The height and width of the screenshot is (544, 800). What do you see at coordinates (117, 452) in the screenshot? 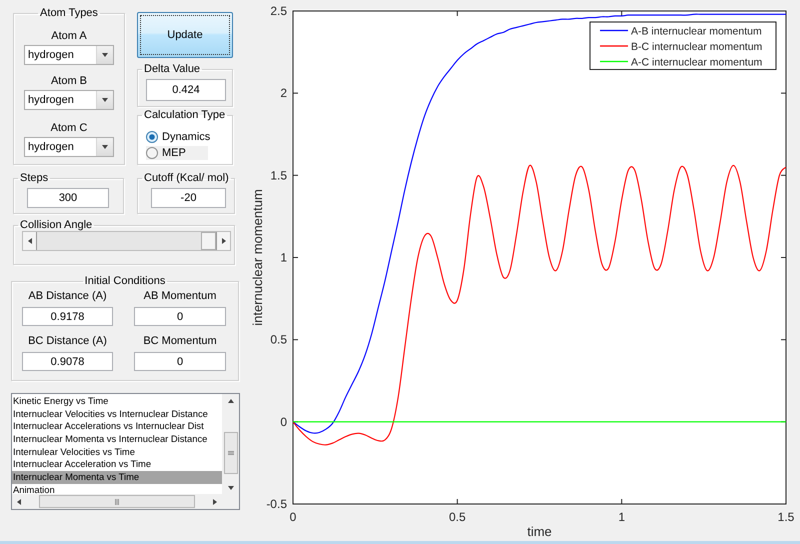
I see `list-item: Internulear Velocities vs Time` at bounding box center [117, 452].